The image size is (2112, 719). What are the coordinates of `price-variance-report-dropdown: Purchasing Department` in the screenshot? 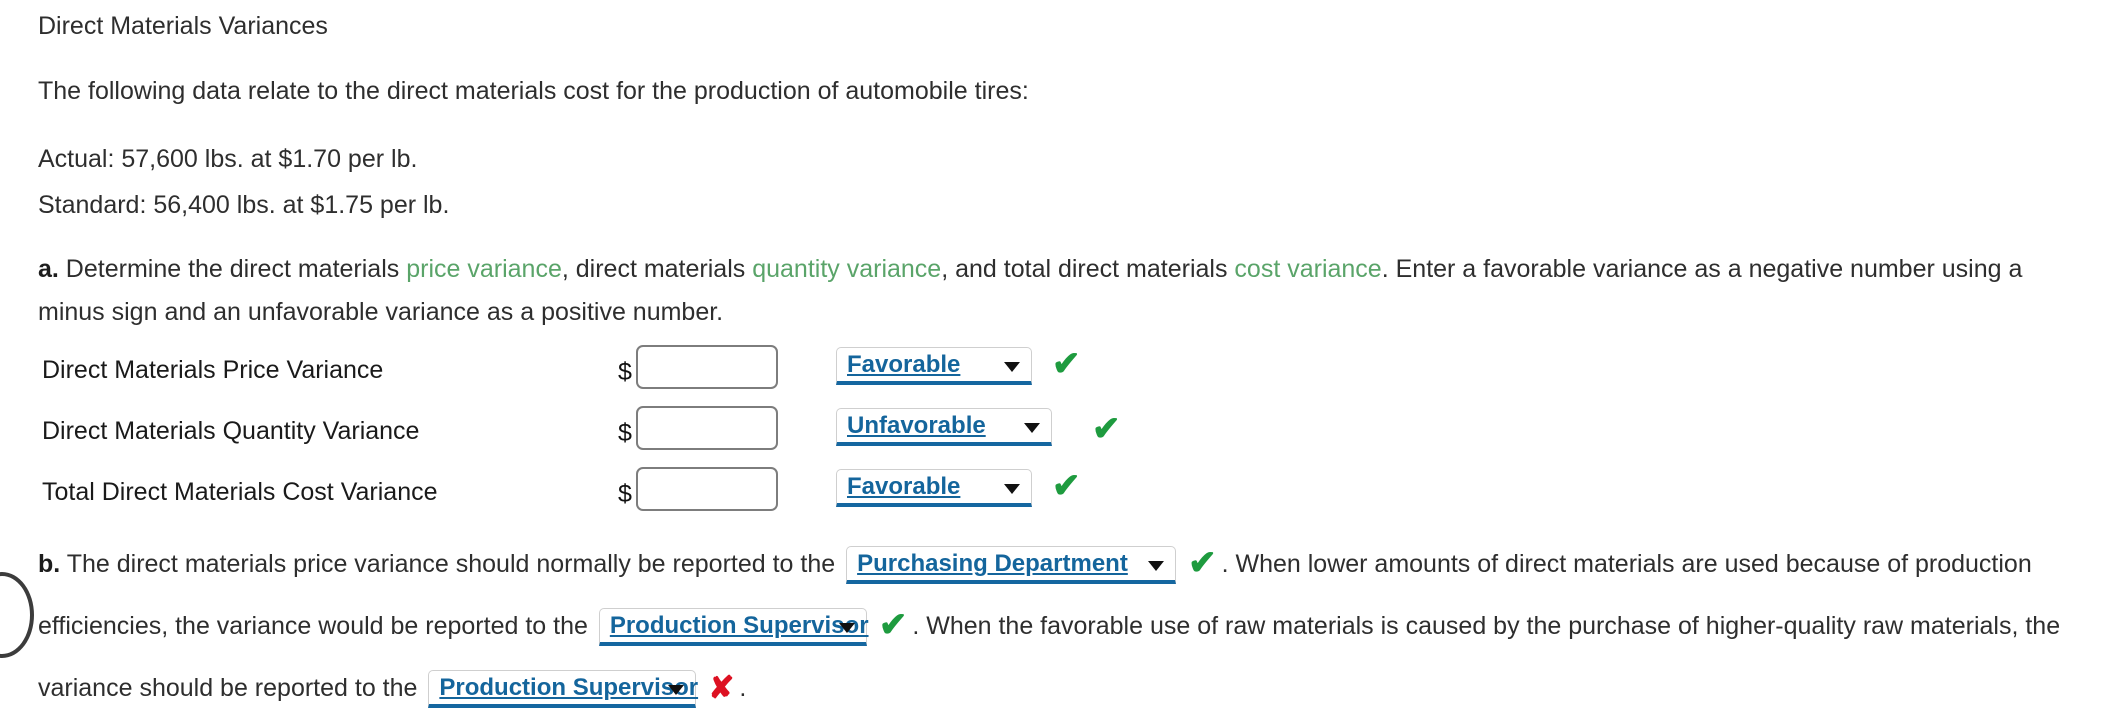 It's located at (1011, 565).